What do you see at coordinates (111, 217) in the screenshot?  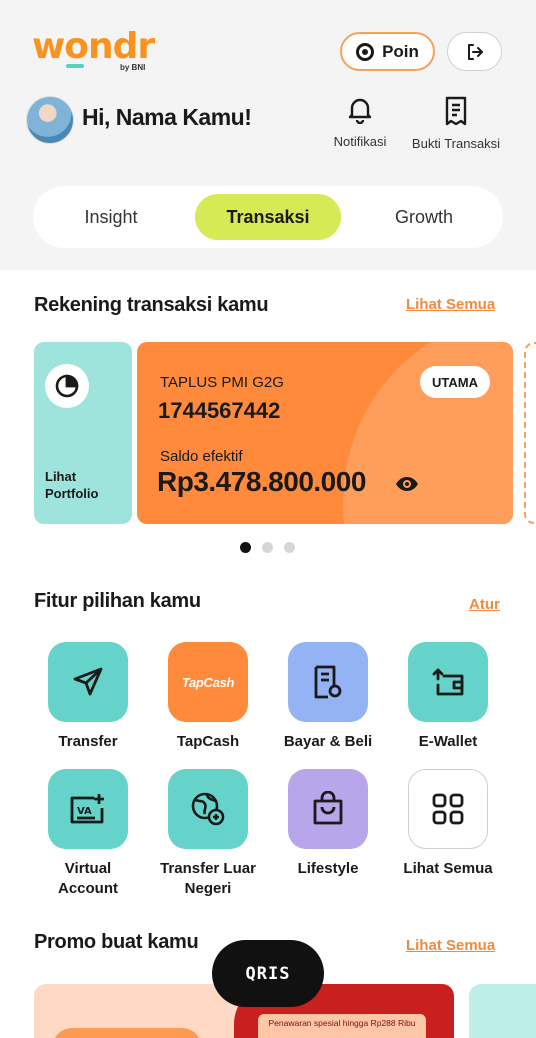 I see `tab-insight: Insight` at bounding box center [111, 217].